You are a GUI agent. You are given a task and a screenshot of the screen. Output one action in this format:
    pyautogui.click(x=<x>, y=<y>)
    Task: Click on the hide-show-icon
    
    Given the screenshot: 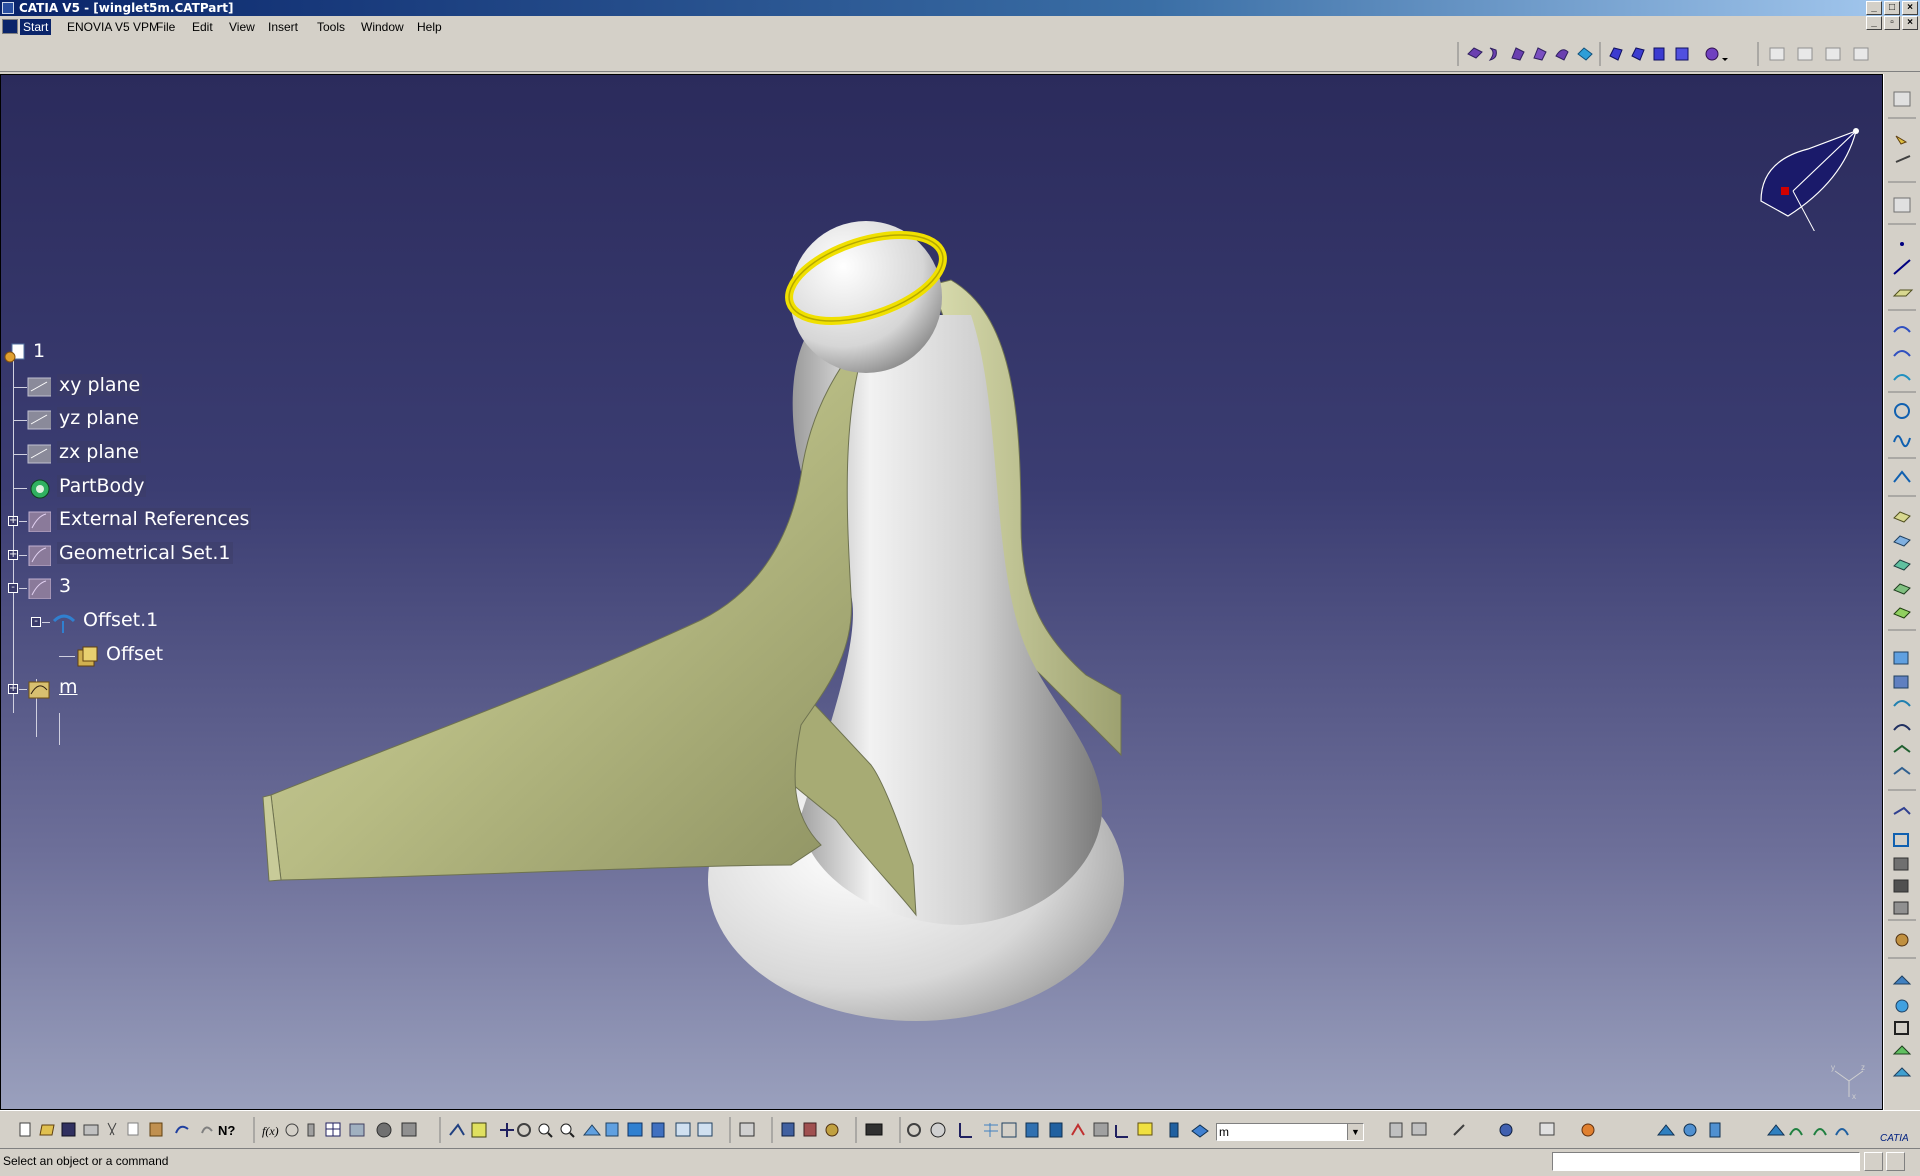 What is the action you would take?
    pyautogui.click(x=683, y=1129)
    